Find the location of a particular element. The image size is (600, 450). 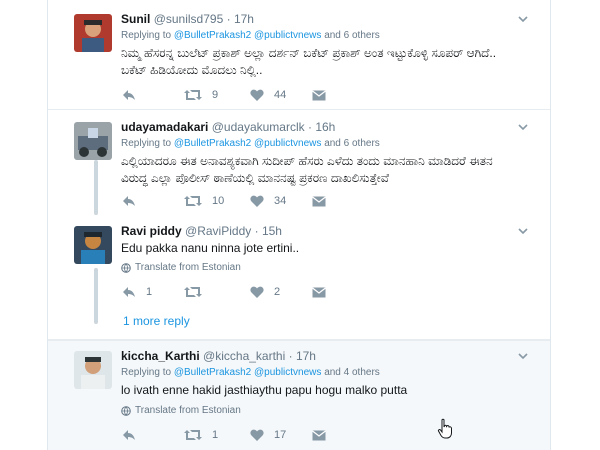

like-button: 34 is located at coordinates (268, 201).